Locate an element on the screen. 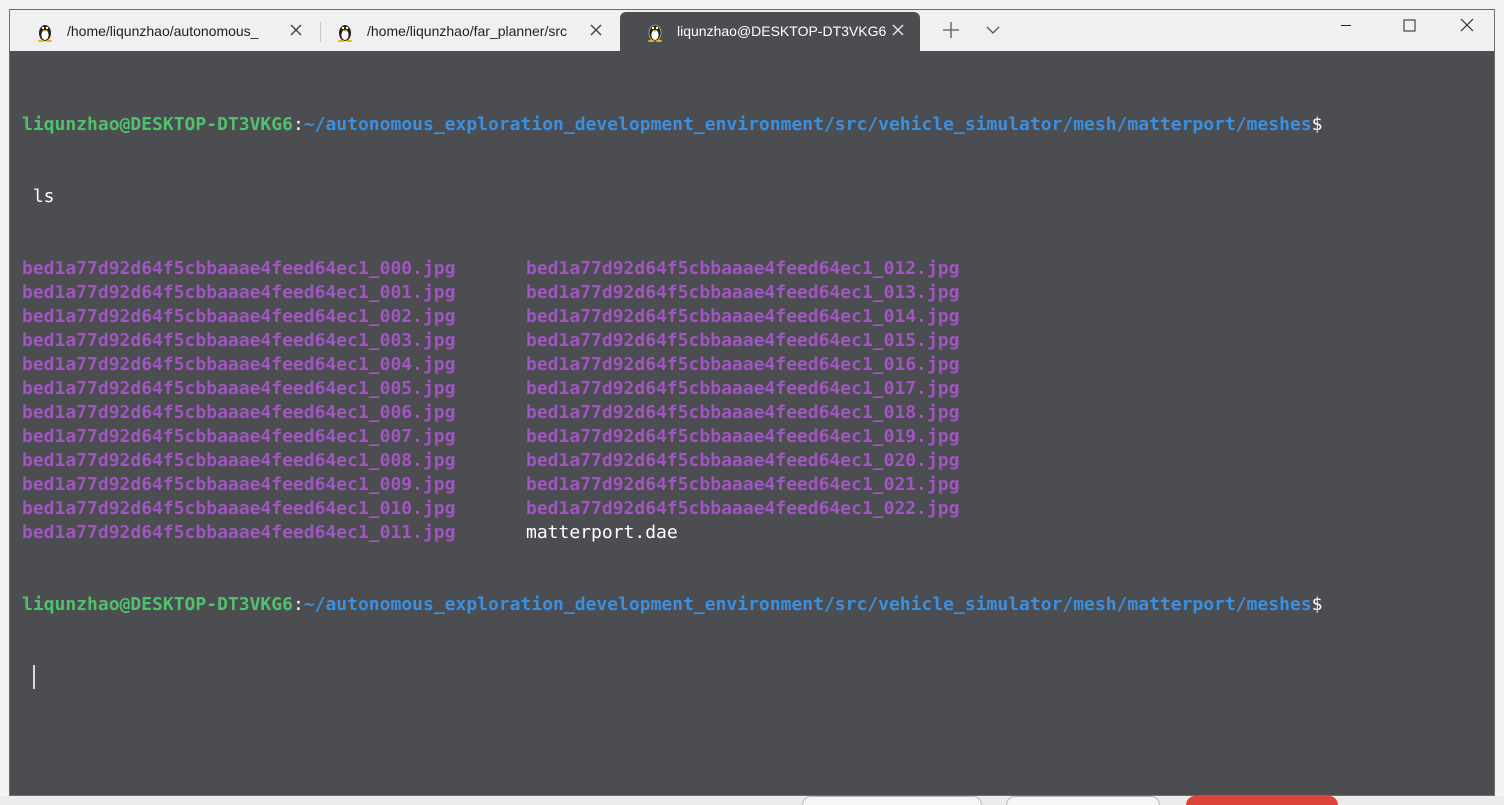 This screenshot has height=805, width=1504. file-entry: bed1a77d92d64f5cbbaaae4feed64ec1_002.jpg is located at coordinates (239, 316).